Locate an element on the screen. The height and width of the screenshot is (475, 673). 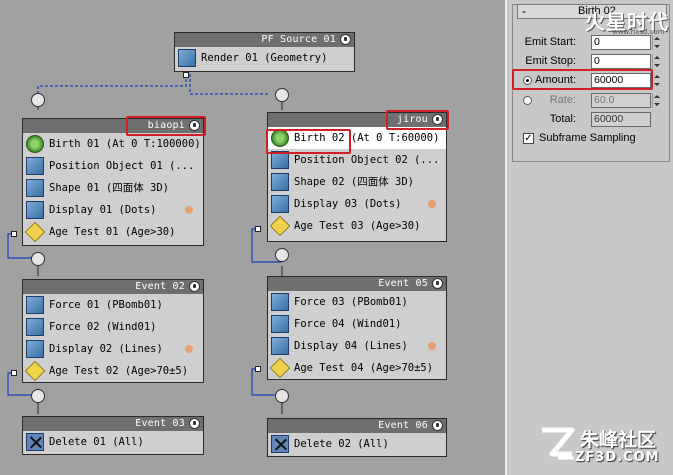
emit-start-field: 0 is located at coordinates (621, 42).